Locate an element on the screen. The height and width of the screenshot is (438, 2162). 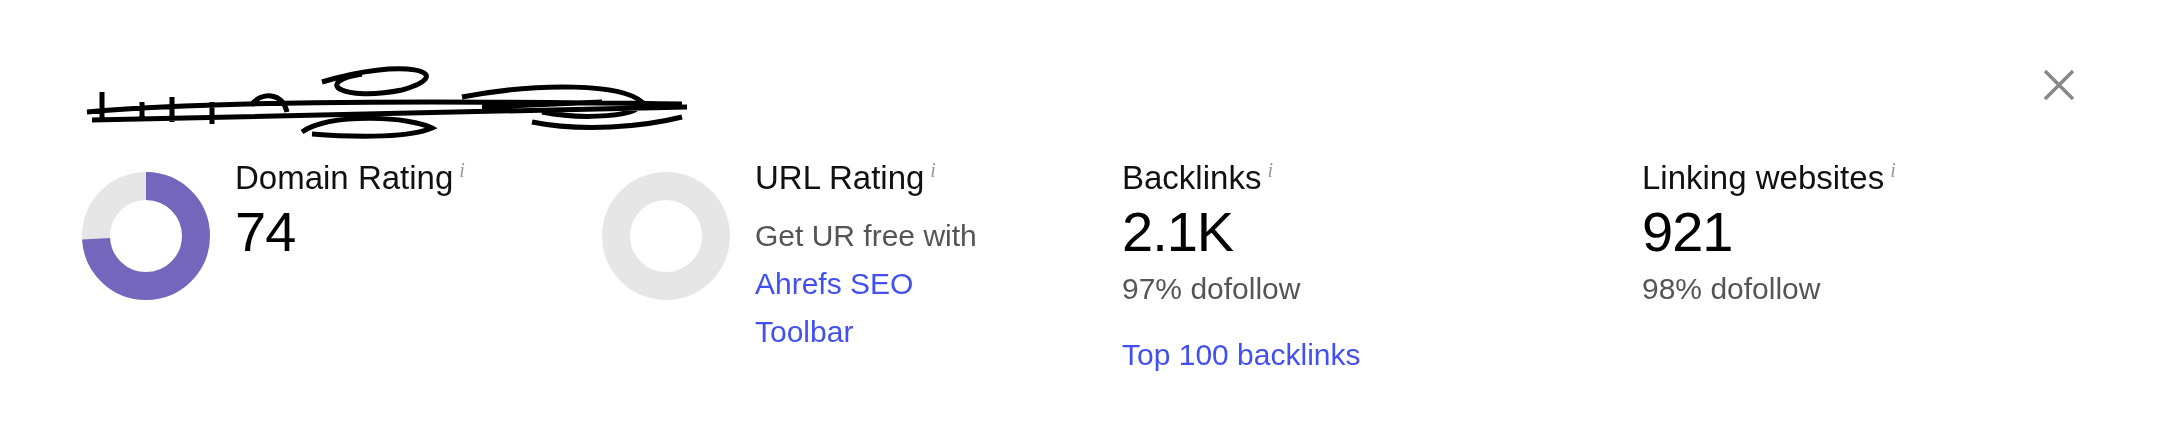
promo-text: Get UR free with is located at coordinates (866, 235).